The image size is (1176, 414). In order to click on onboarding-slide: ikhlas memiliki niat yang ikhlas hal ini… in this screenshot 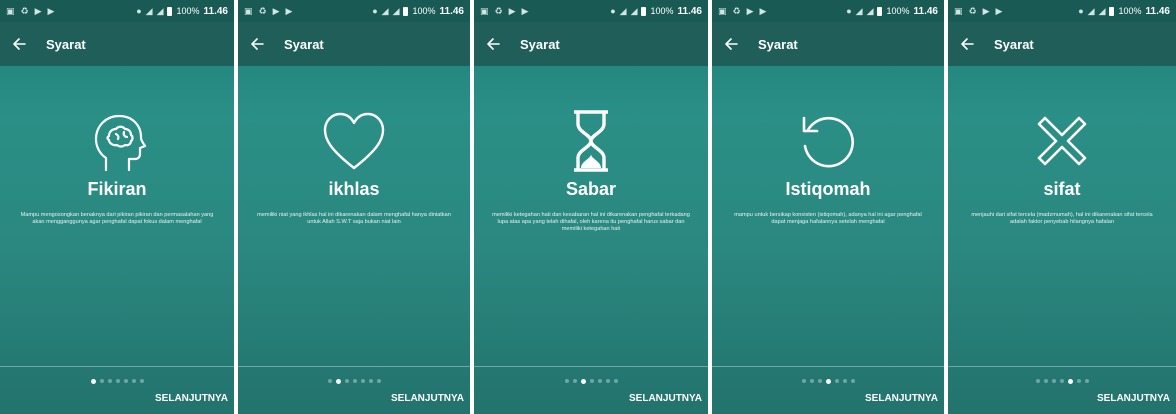, I will do `click(354, 216)`.